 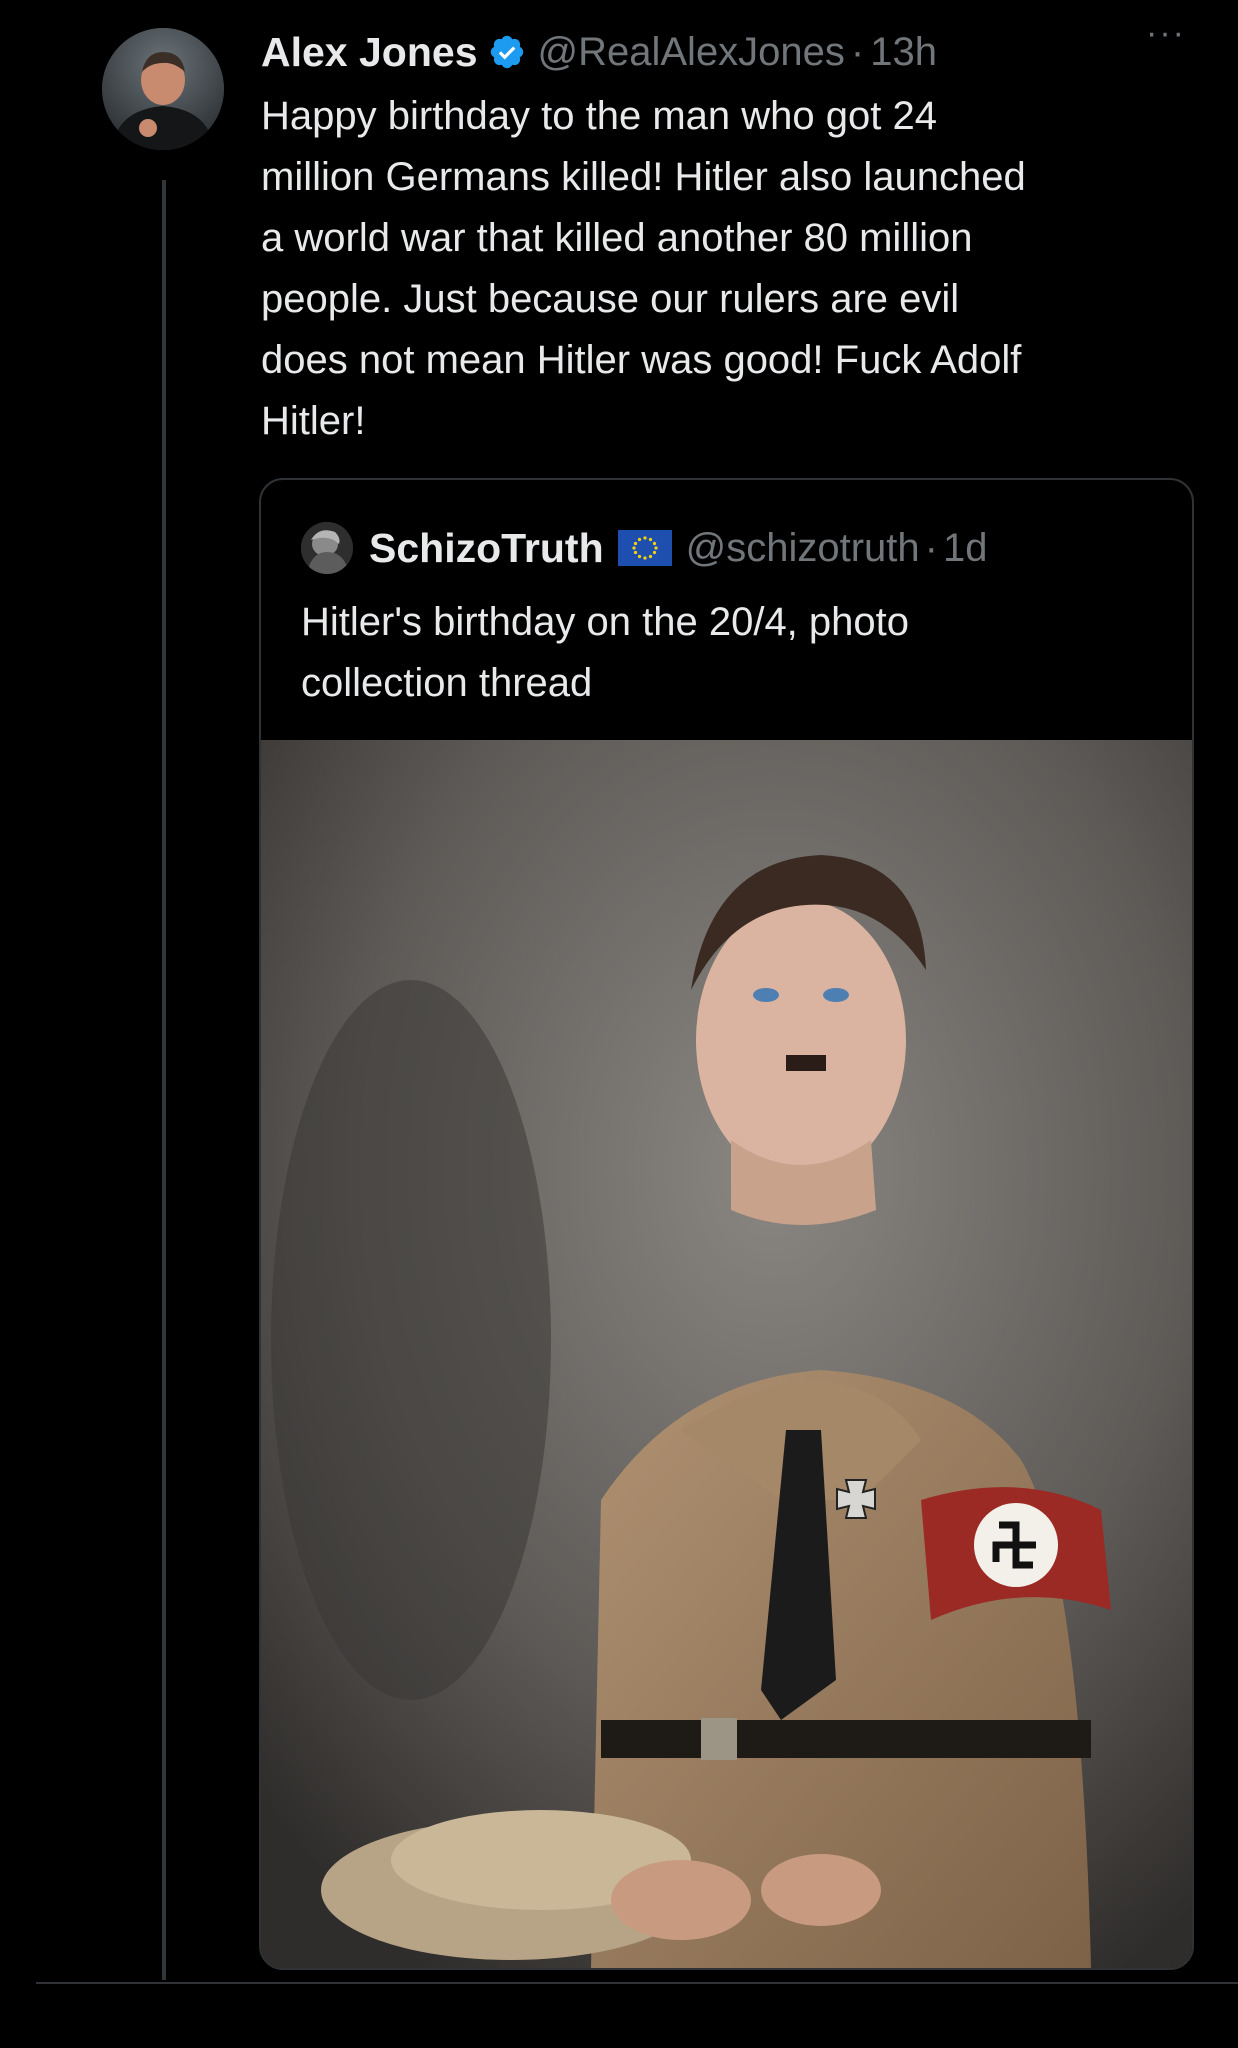 I want to click on tweet-header: Alex Jones @RealAlexJones · 13h, so click(x=726, y=52).